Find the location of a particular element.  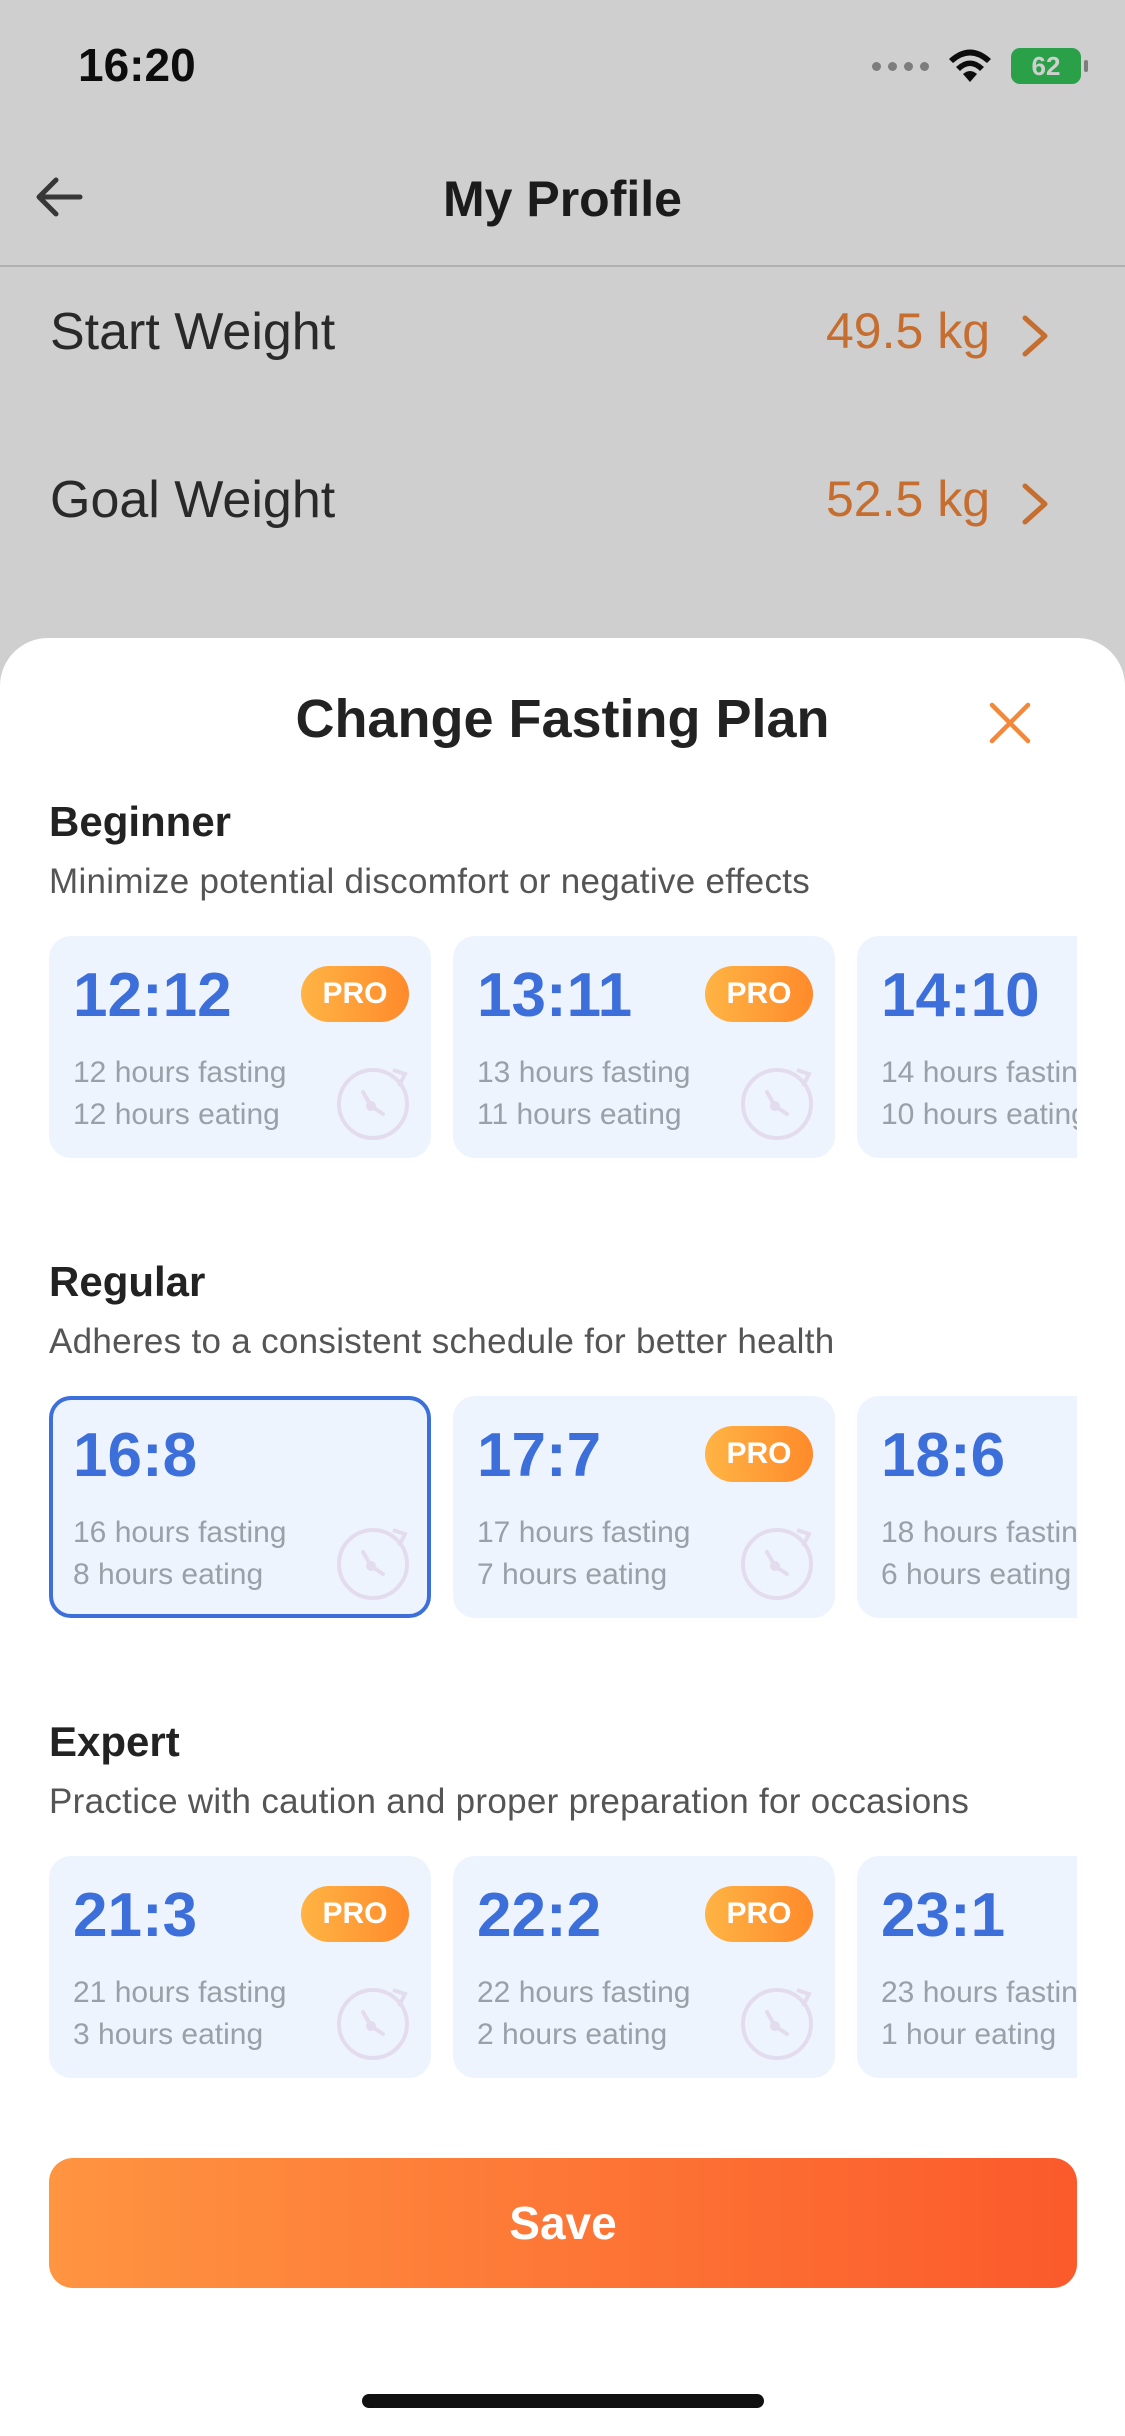

plan-ratio: 22:2 is located at coordinates (539, 1915).